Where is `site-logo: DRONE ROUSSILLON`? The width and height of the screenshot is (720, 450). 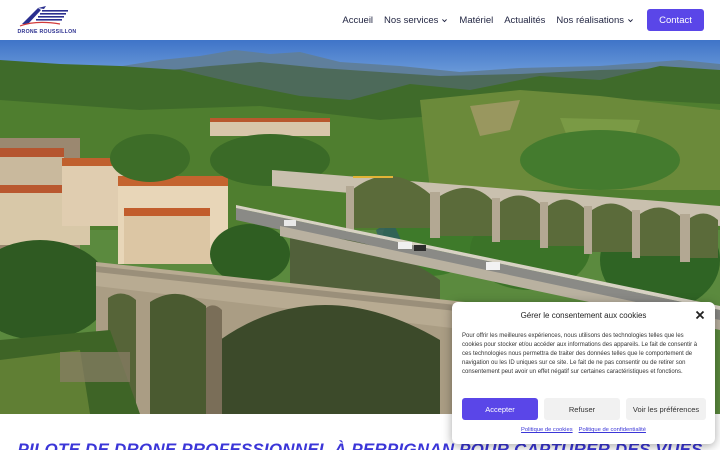 site-logo: DRONE ROUSSILLON is located at coordinates (47, 20).